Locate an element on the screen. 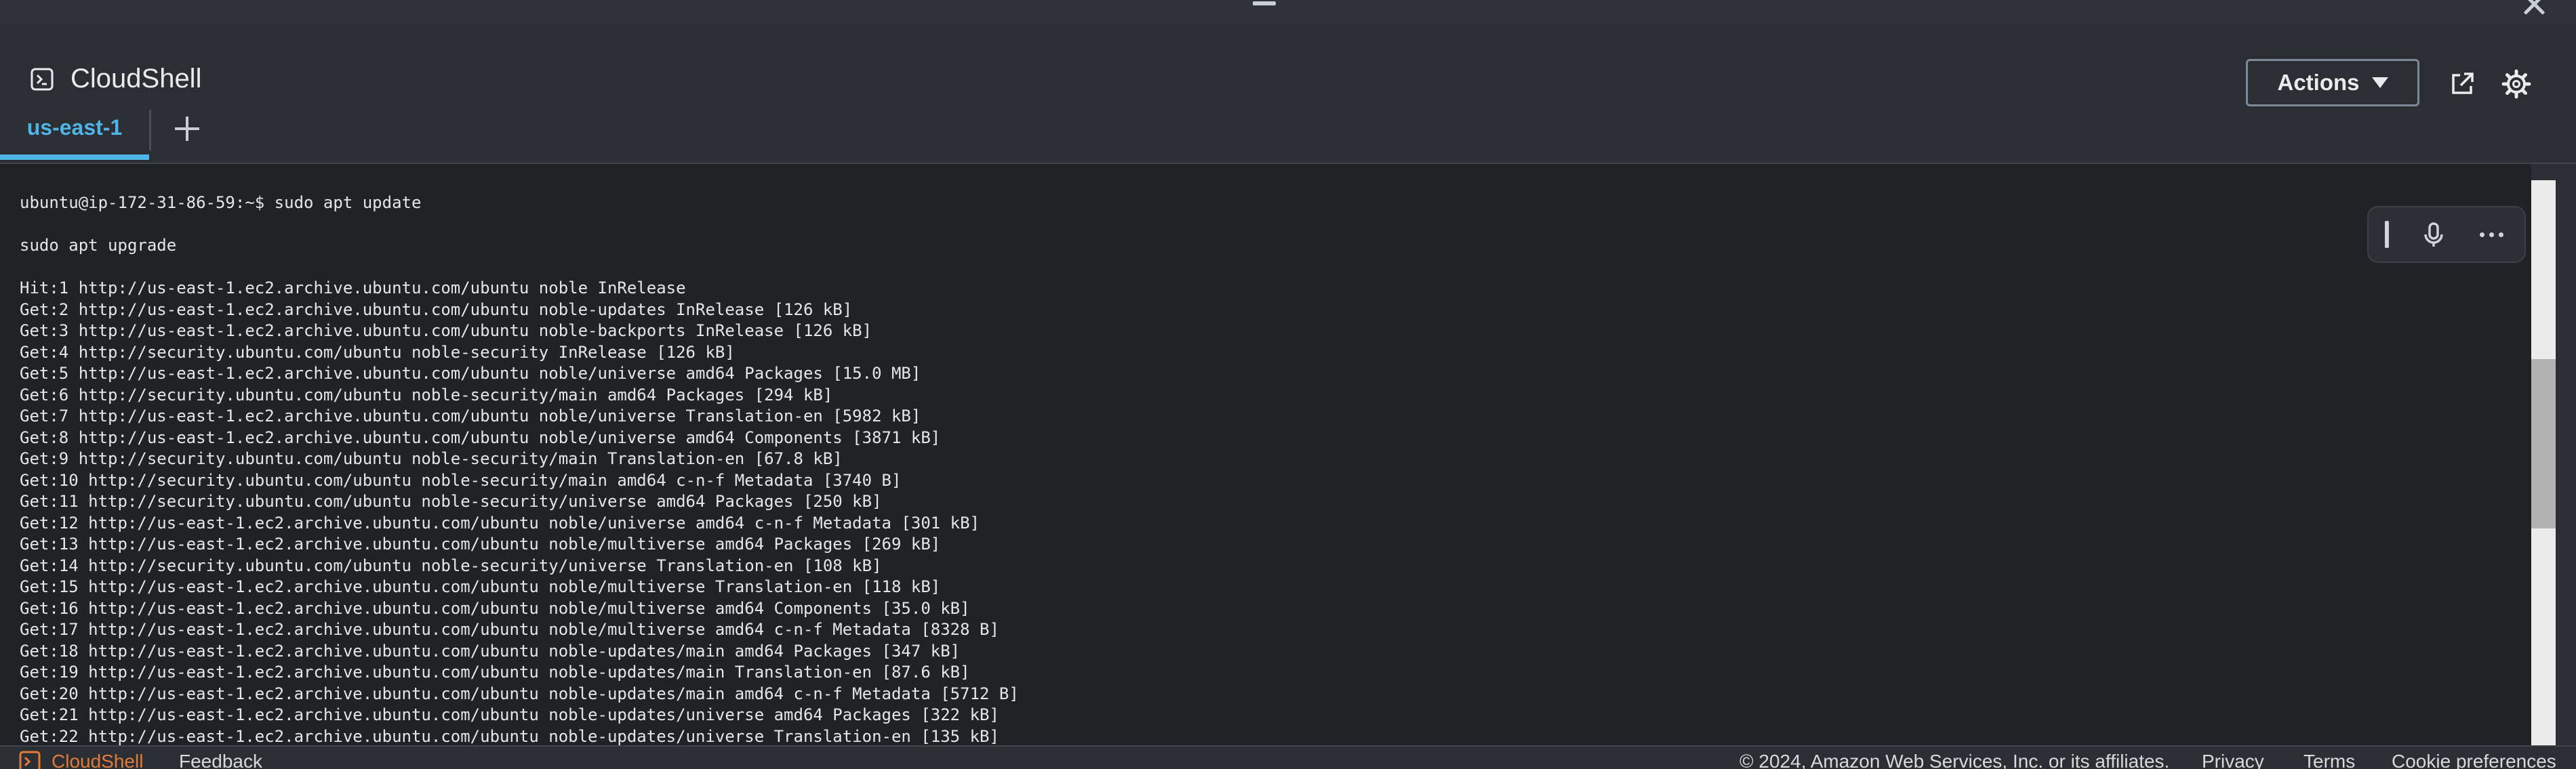 This screenshot has height=769, width=2576. footer-terms-link: Terms is located at coordinates (2329, 760).